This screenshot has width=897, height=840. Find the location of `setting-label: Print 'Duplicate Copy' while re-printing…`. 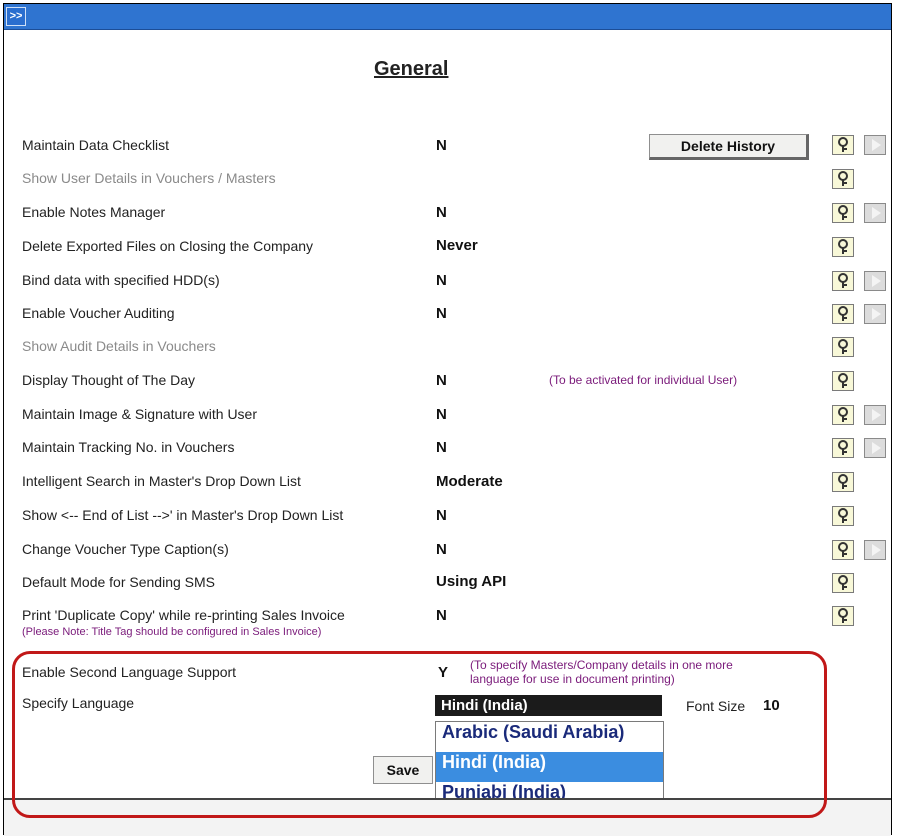

setting-label: Print 'Duplicate Copy' while re-printing… is located at coordinates (183, 615).